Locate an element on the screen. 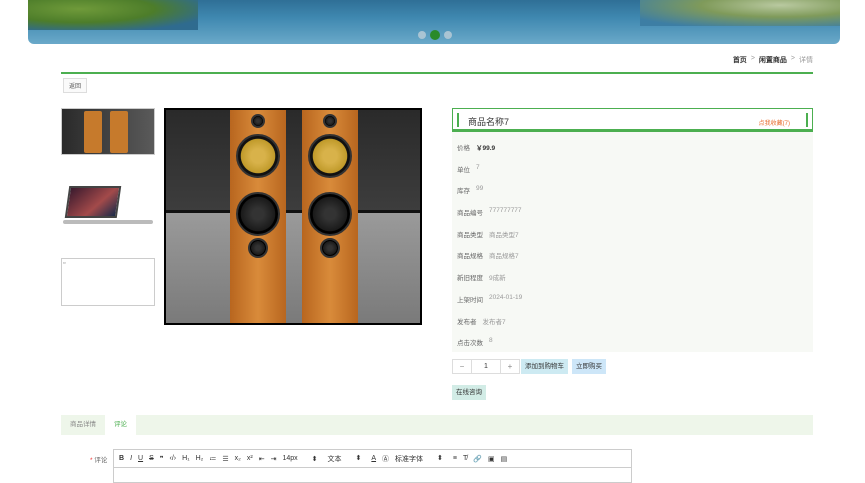 This screenshot has height=483, width=865. divider is located at coordinates (437, 73).